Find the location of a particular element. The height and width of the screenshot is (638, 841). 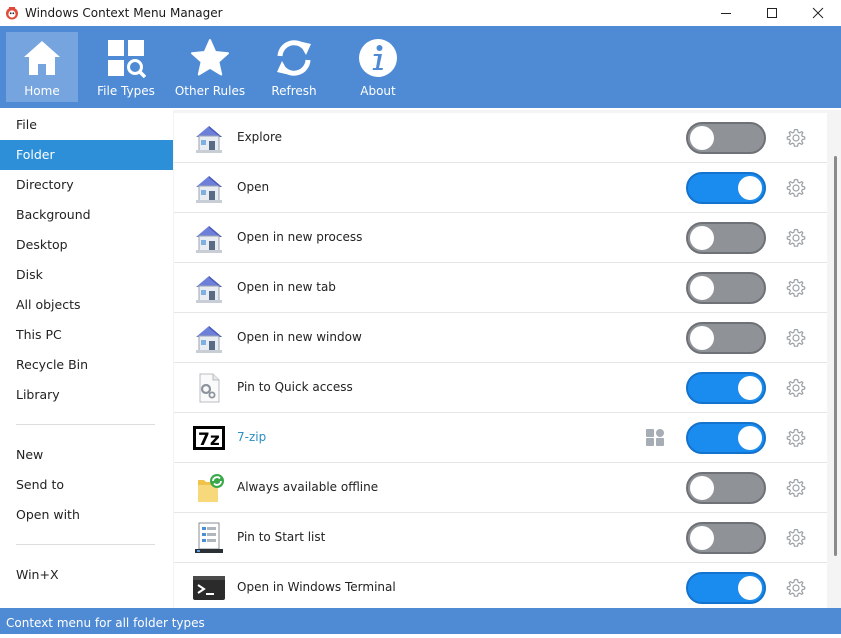

toolbar-other-rules-label: Other Rules is located at coordinates (210, 91).